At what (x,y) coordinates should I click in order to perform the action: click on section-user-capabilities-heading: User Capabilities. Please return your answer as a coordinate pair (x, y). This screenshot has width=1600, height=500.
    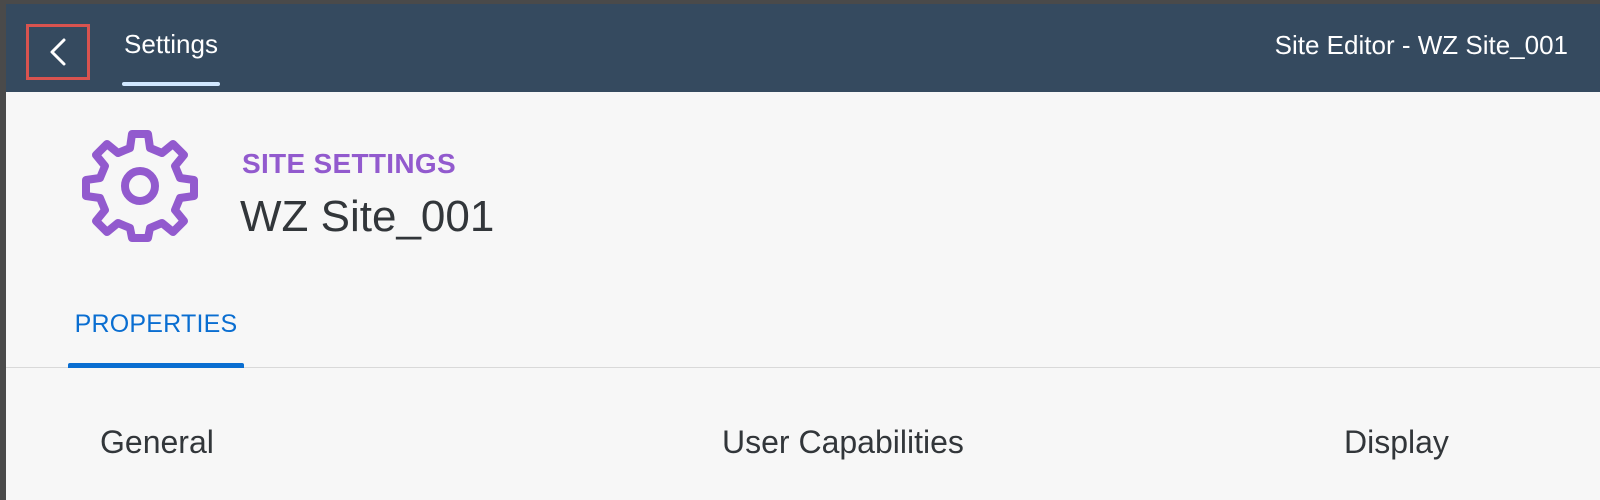
    Looking at the image, I should click on (843, 442).